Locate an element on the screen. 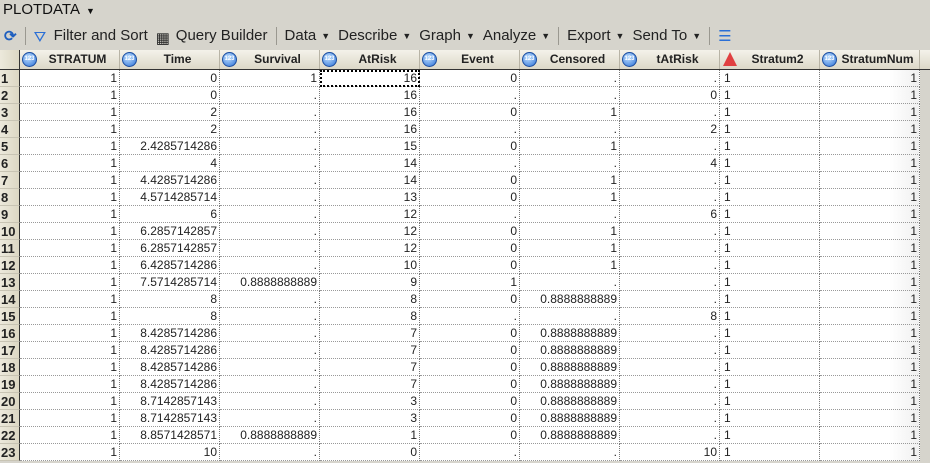 The image size is (930, 463). table-cell: 2.4285714286 is located at coordinates (170, 146).